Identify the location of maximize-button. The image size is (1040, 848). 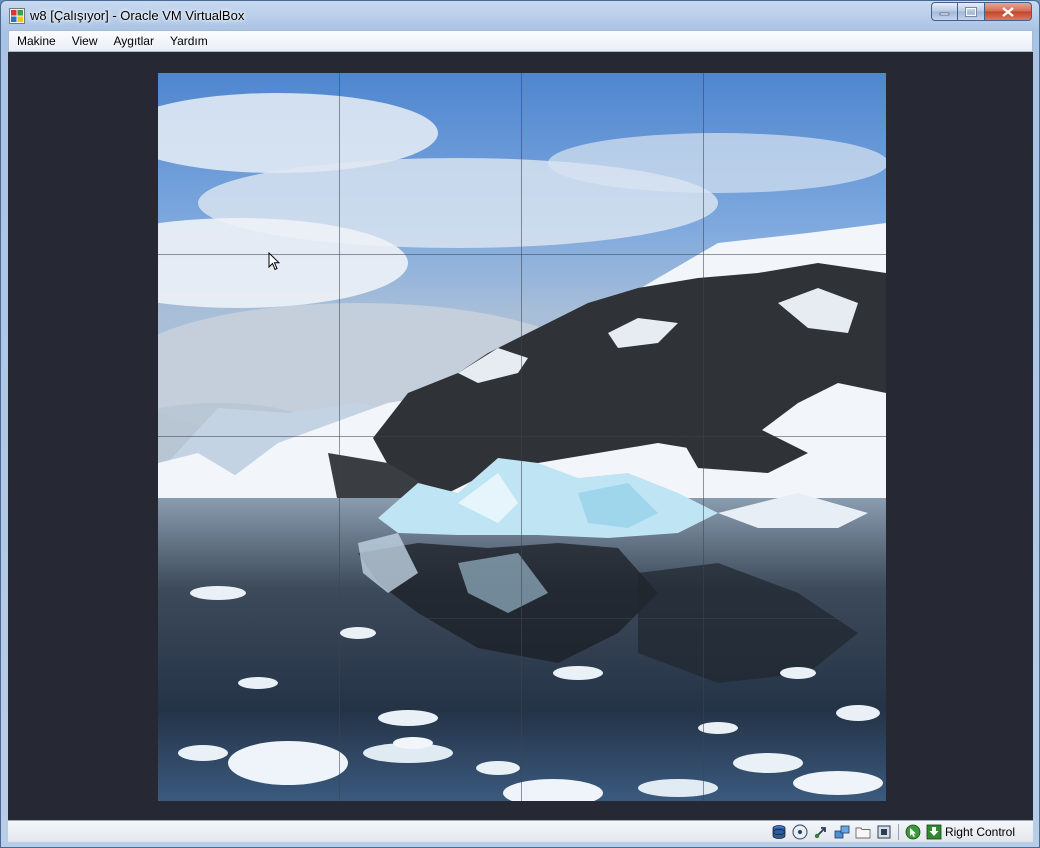
(971, 11).